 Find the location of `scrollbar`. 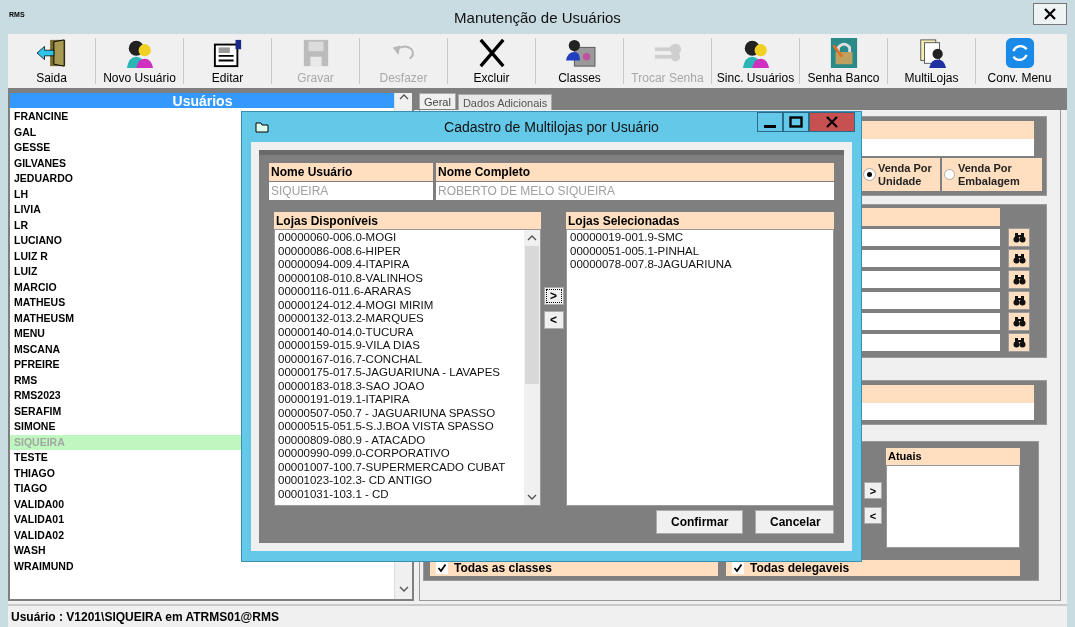

scrollbar is located at coordinates (532, 367).